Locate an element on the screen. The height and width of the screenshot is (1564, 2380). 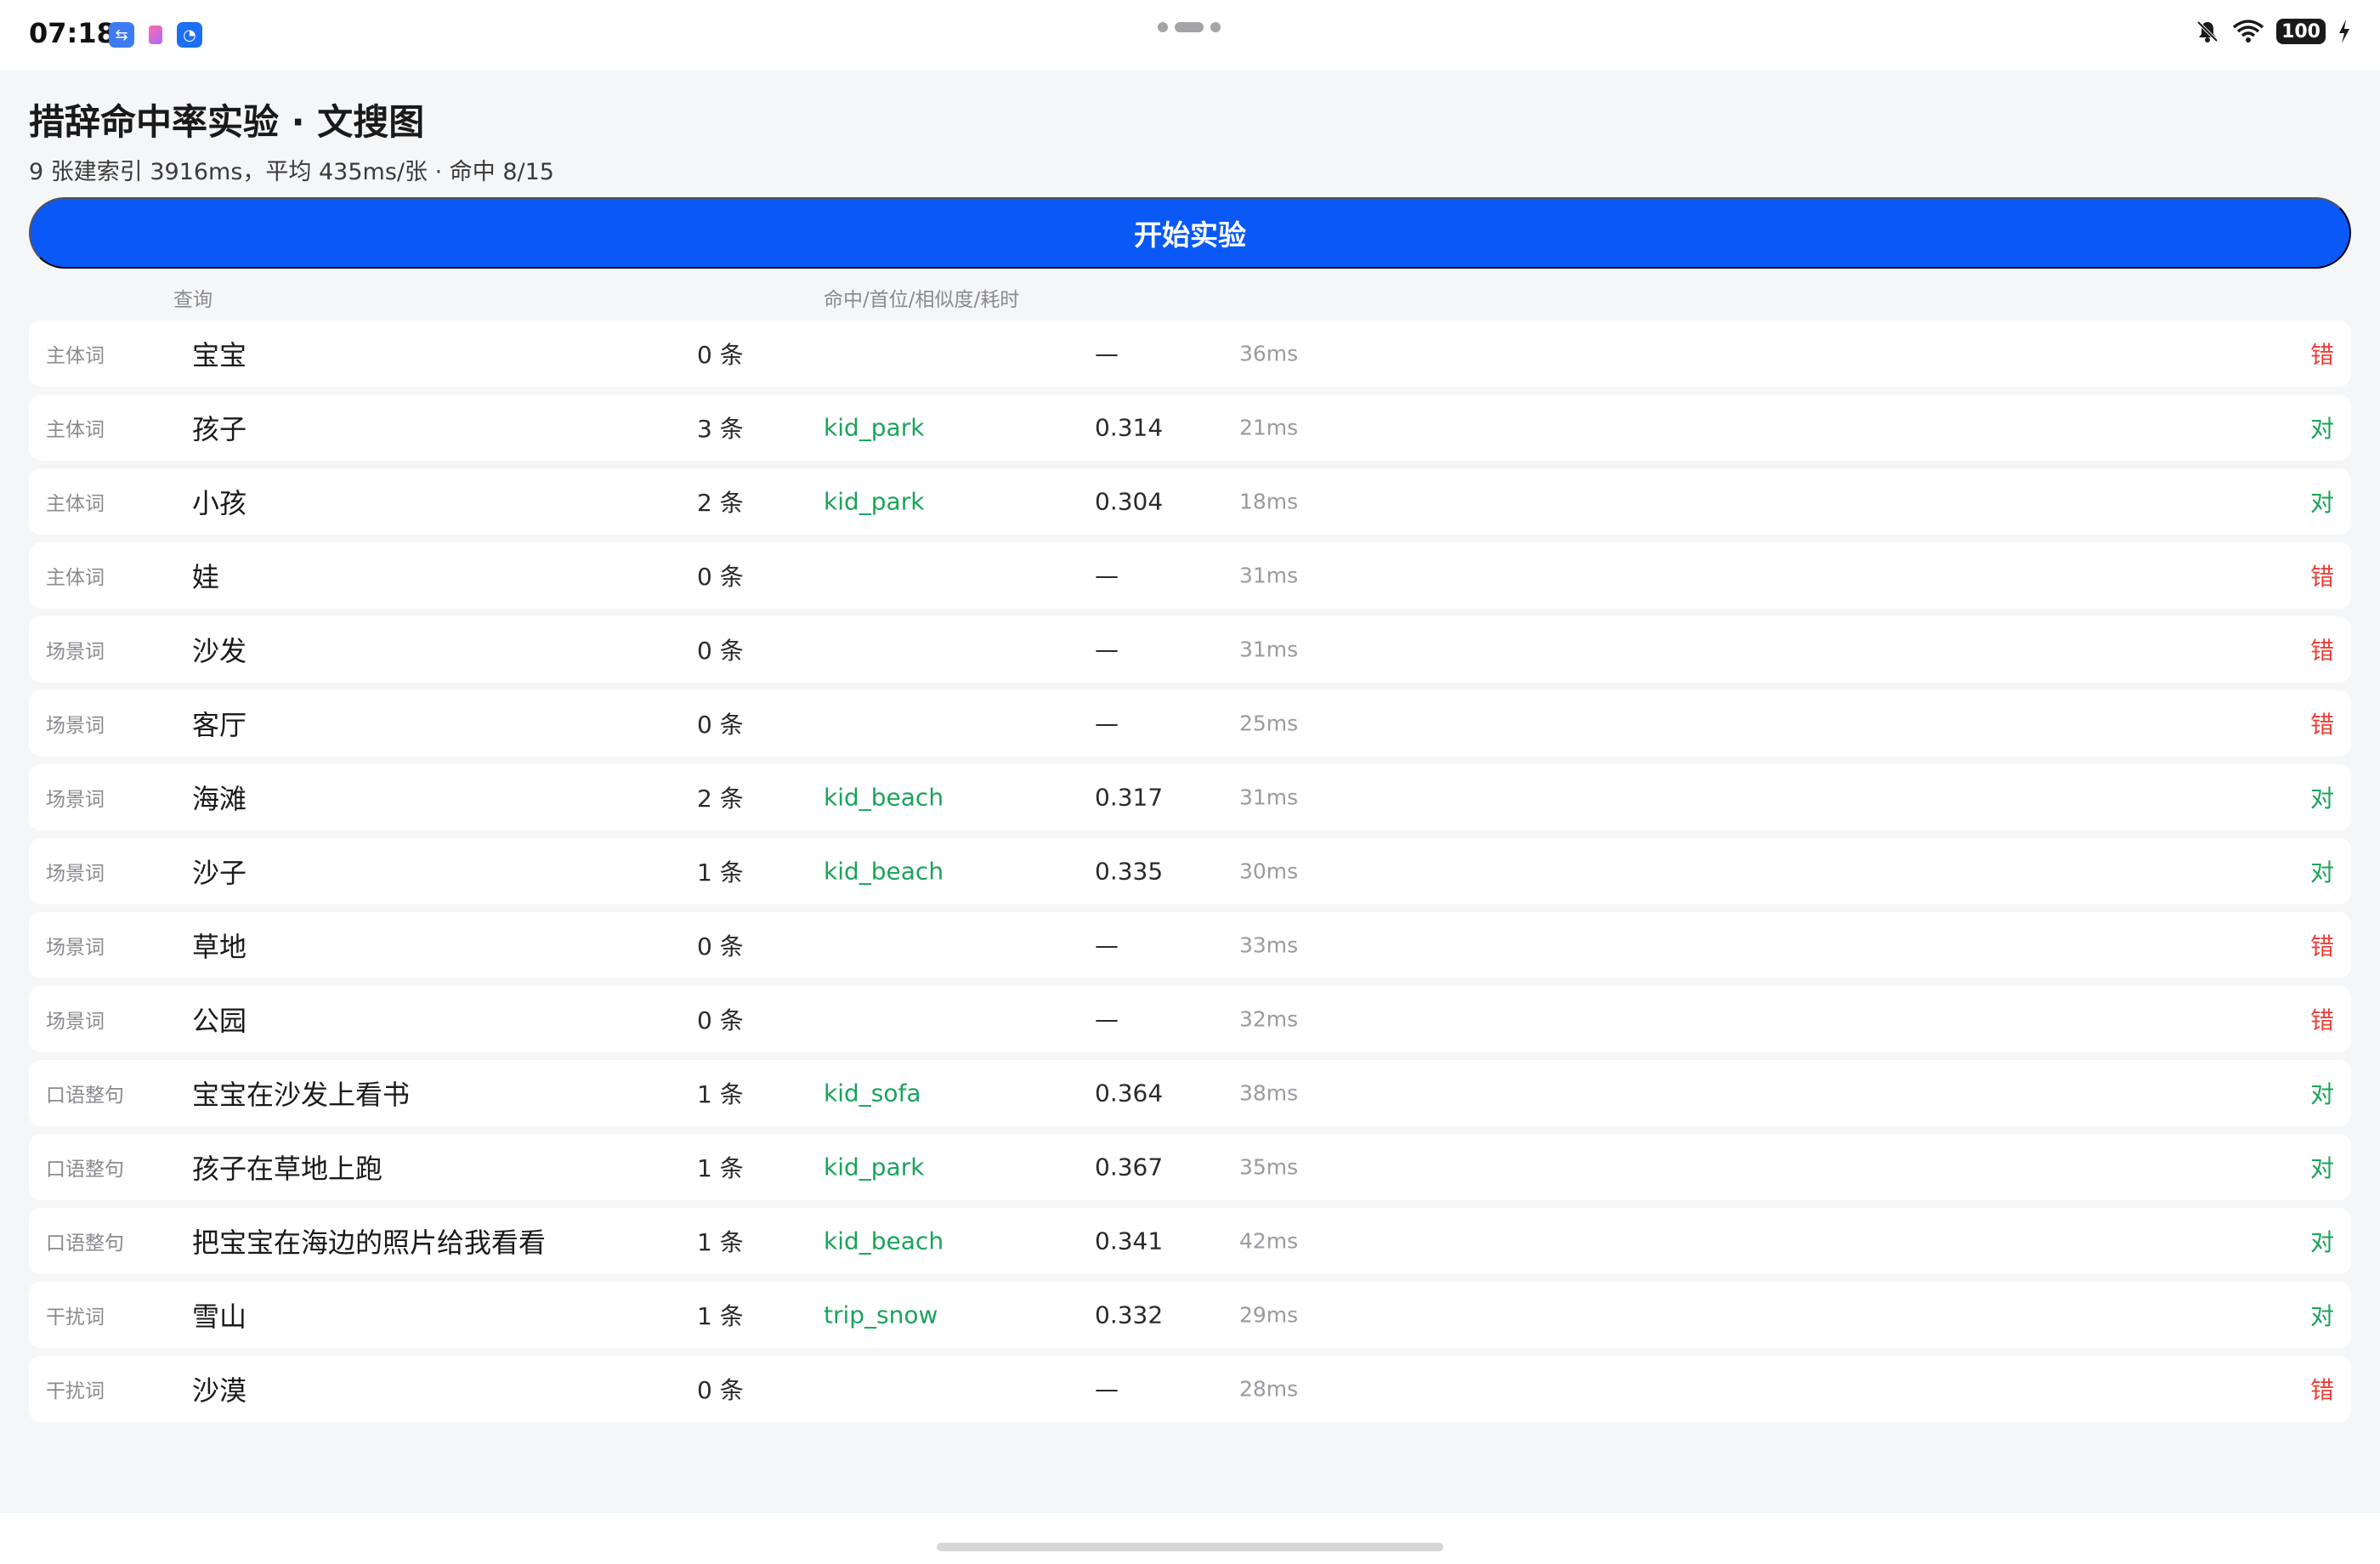
row-time: 32ms is located at coordinates (1269, 1019).